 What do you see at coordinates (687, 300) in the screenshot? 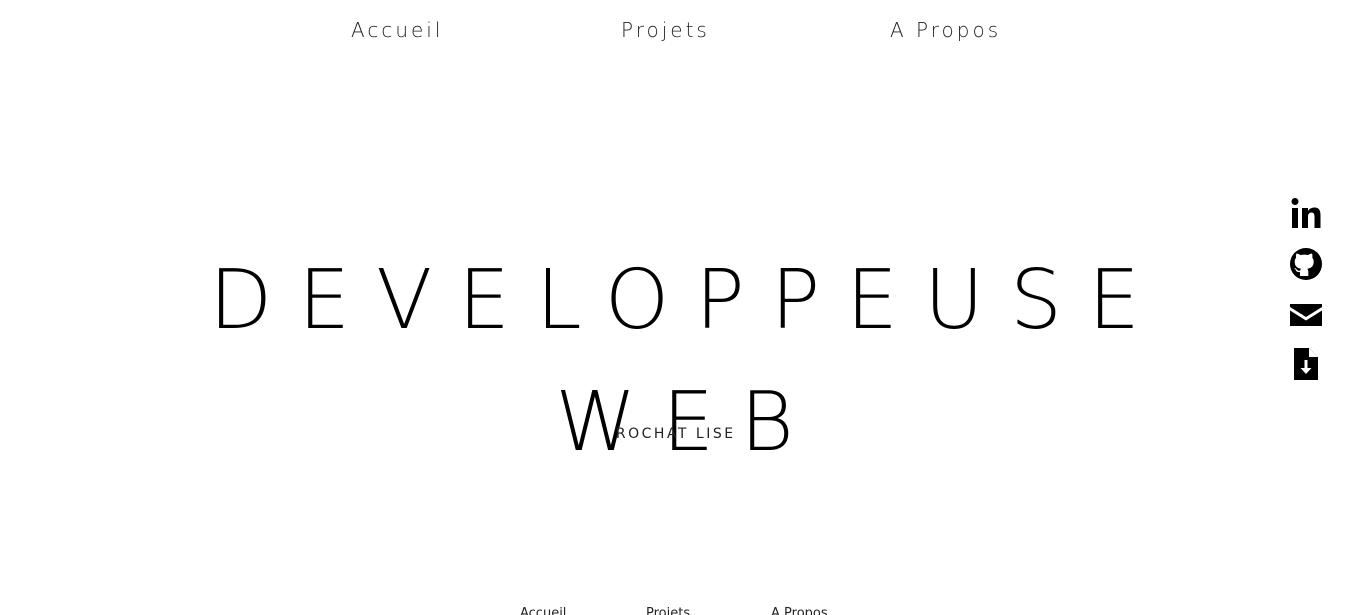
I see `hero-title-line1: DEVELOPPEUSE` at bounding box center [687, 300].